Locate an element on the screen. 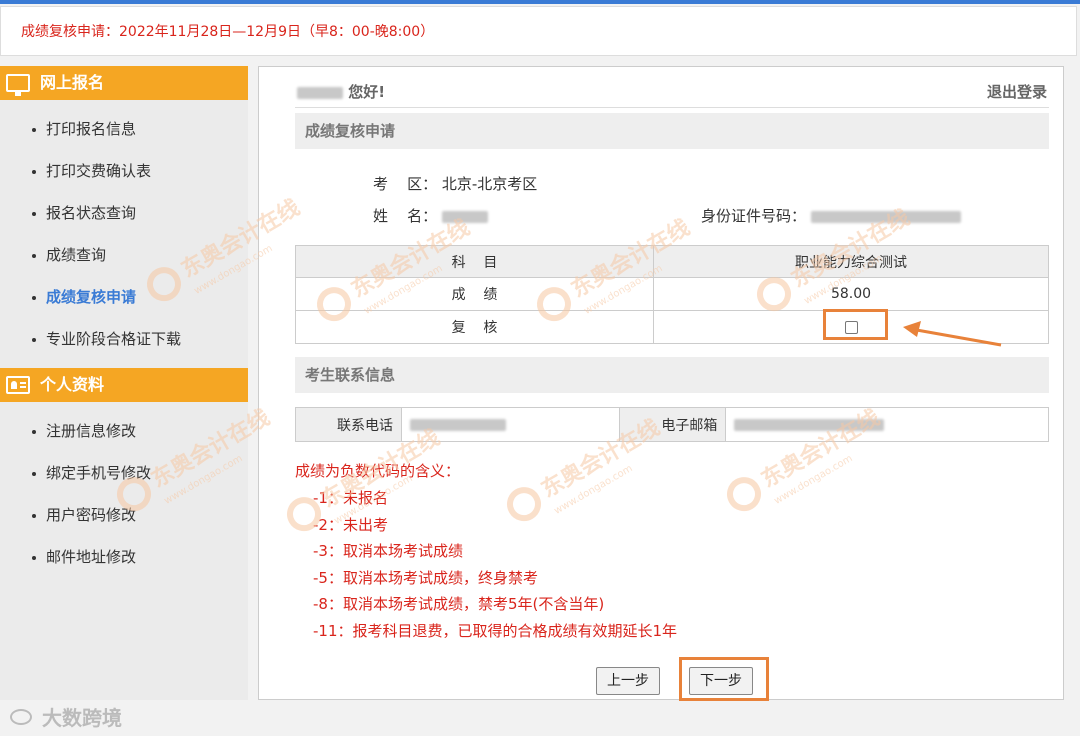 Image resolution: width=1080 pixels, height=736 pixels. blurred-email is located at coordinates (809, 424).